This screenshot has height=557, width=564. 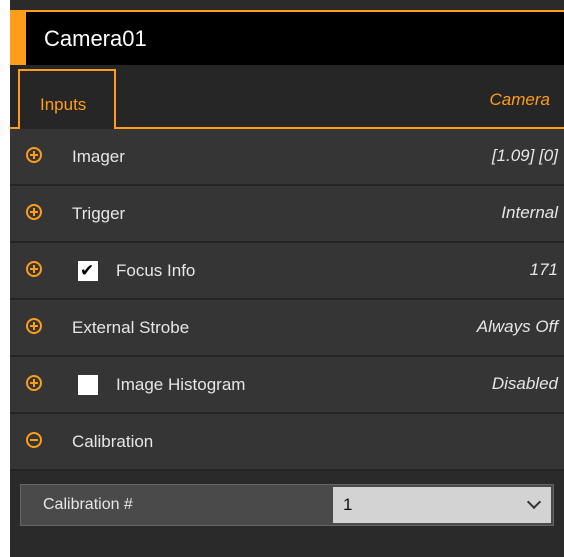 I want to click on row-external-strobe: External Strobe Always Off, so click(x=287, y=328).